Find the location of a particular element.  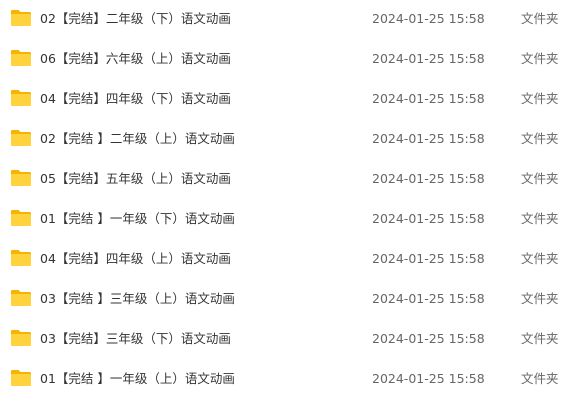

file-row: 04【完结】四年级（上）语文动画 2024-01-25 15:58 文件夹 is located at coordinates (291, 260).